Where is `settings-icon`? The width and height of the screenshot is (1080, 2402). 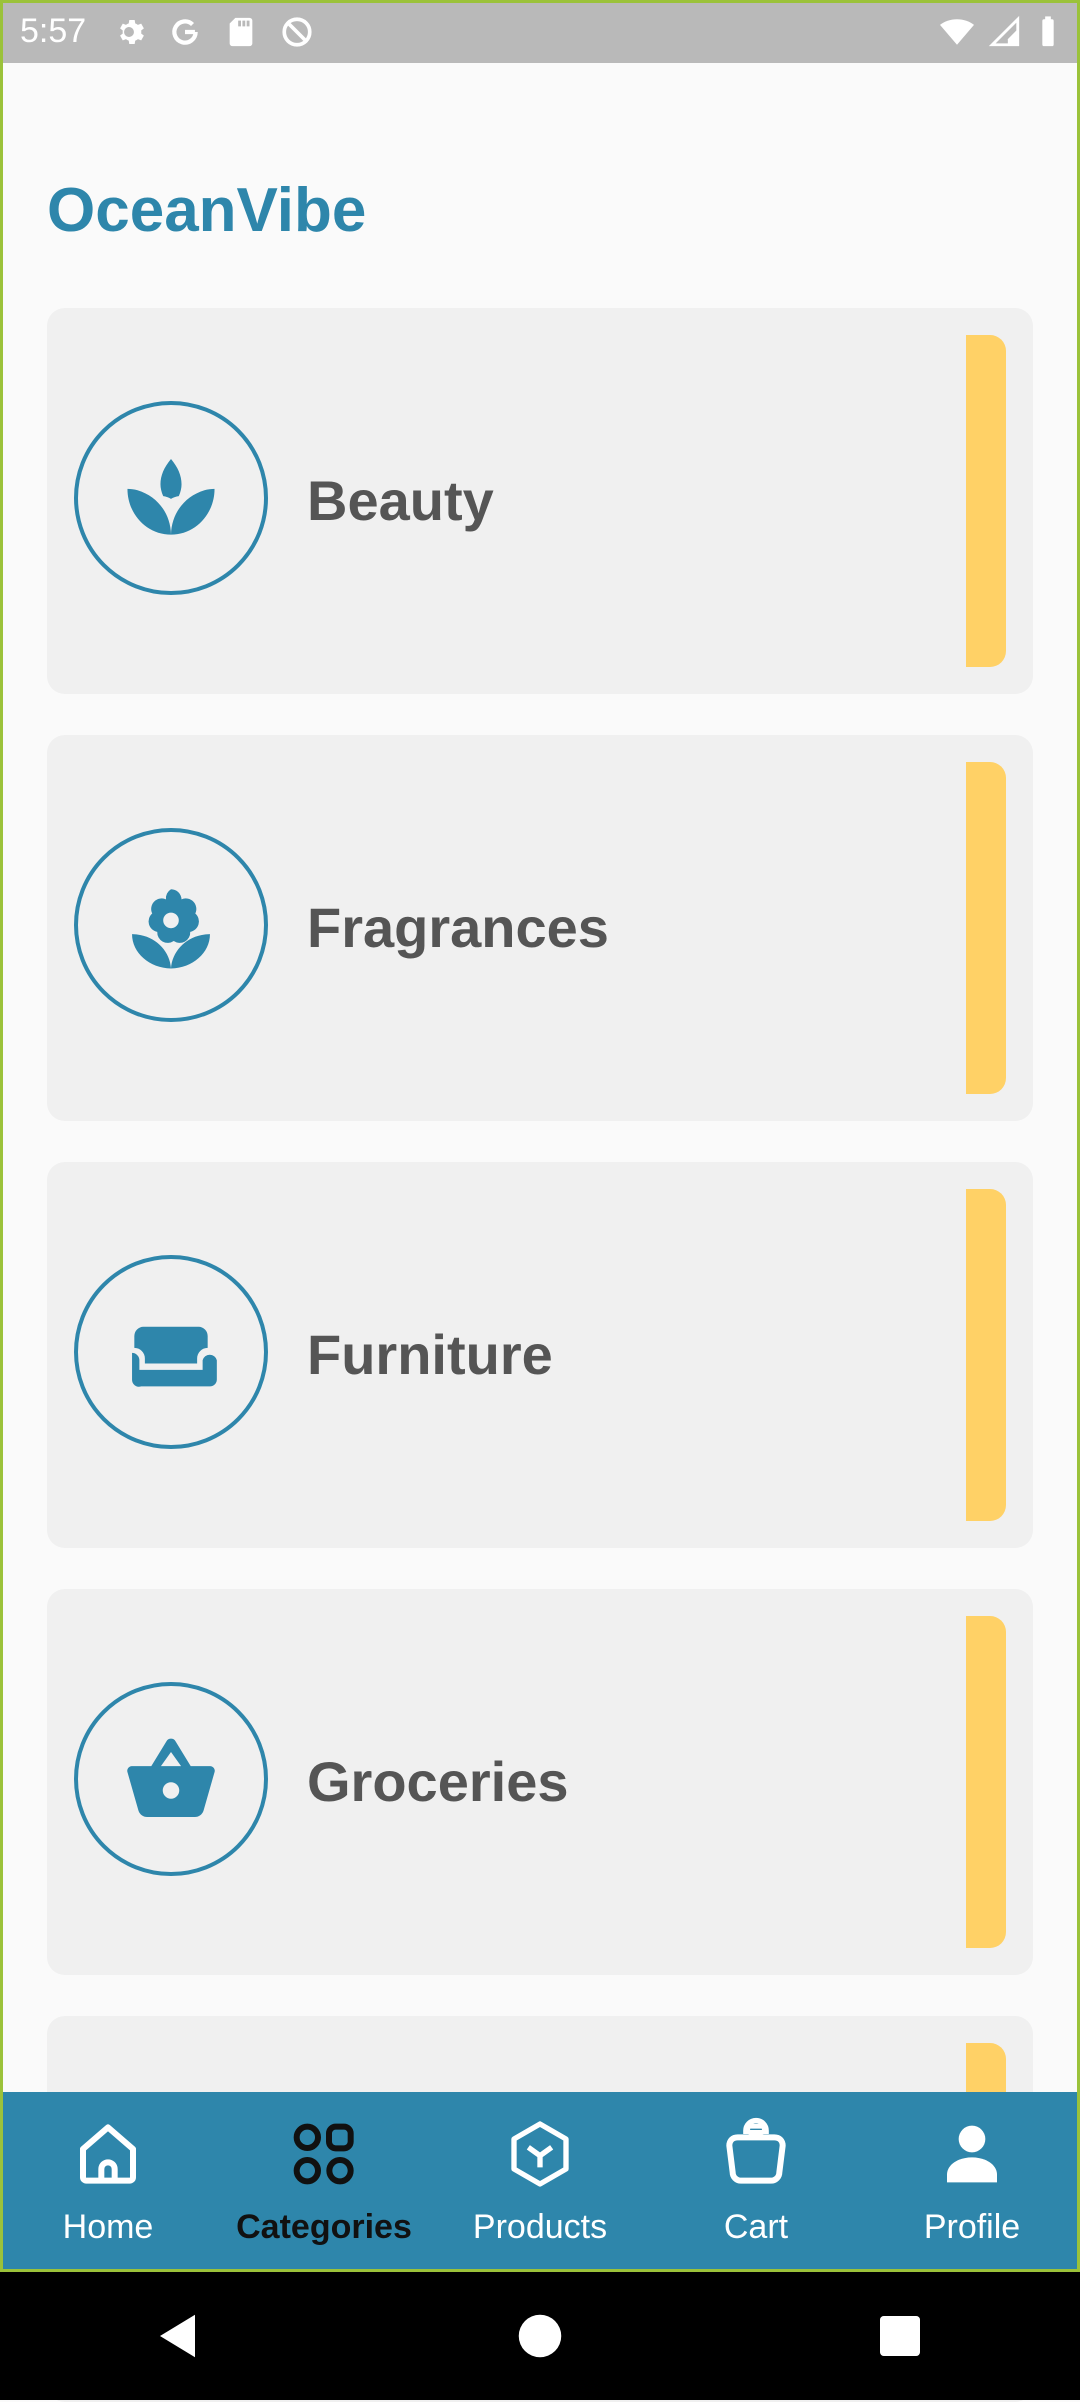
settings-icon is located at coordinates (129, 32).